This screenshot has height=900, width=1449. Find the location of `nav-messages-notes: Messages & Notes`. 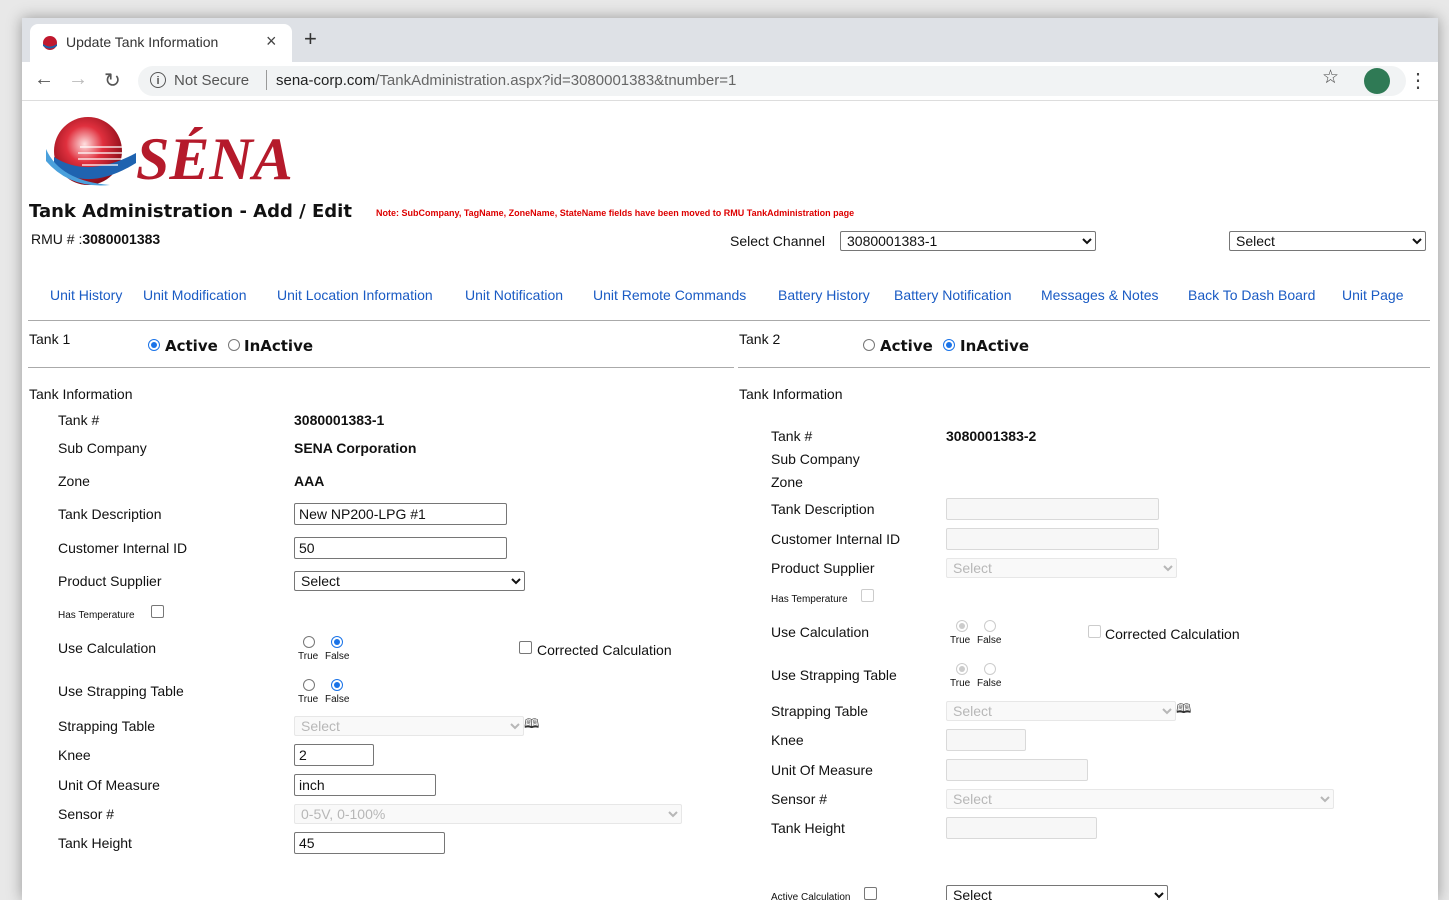

nav-messages-notes: Messages & Notes is located at coordinates (1100, 295).